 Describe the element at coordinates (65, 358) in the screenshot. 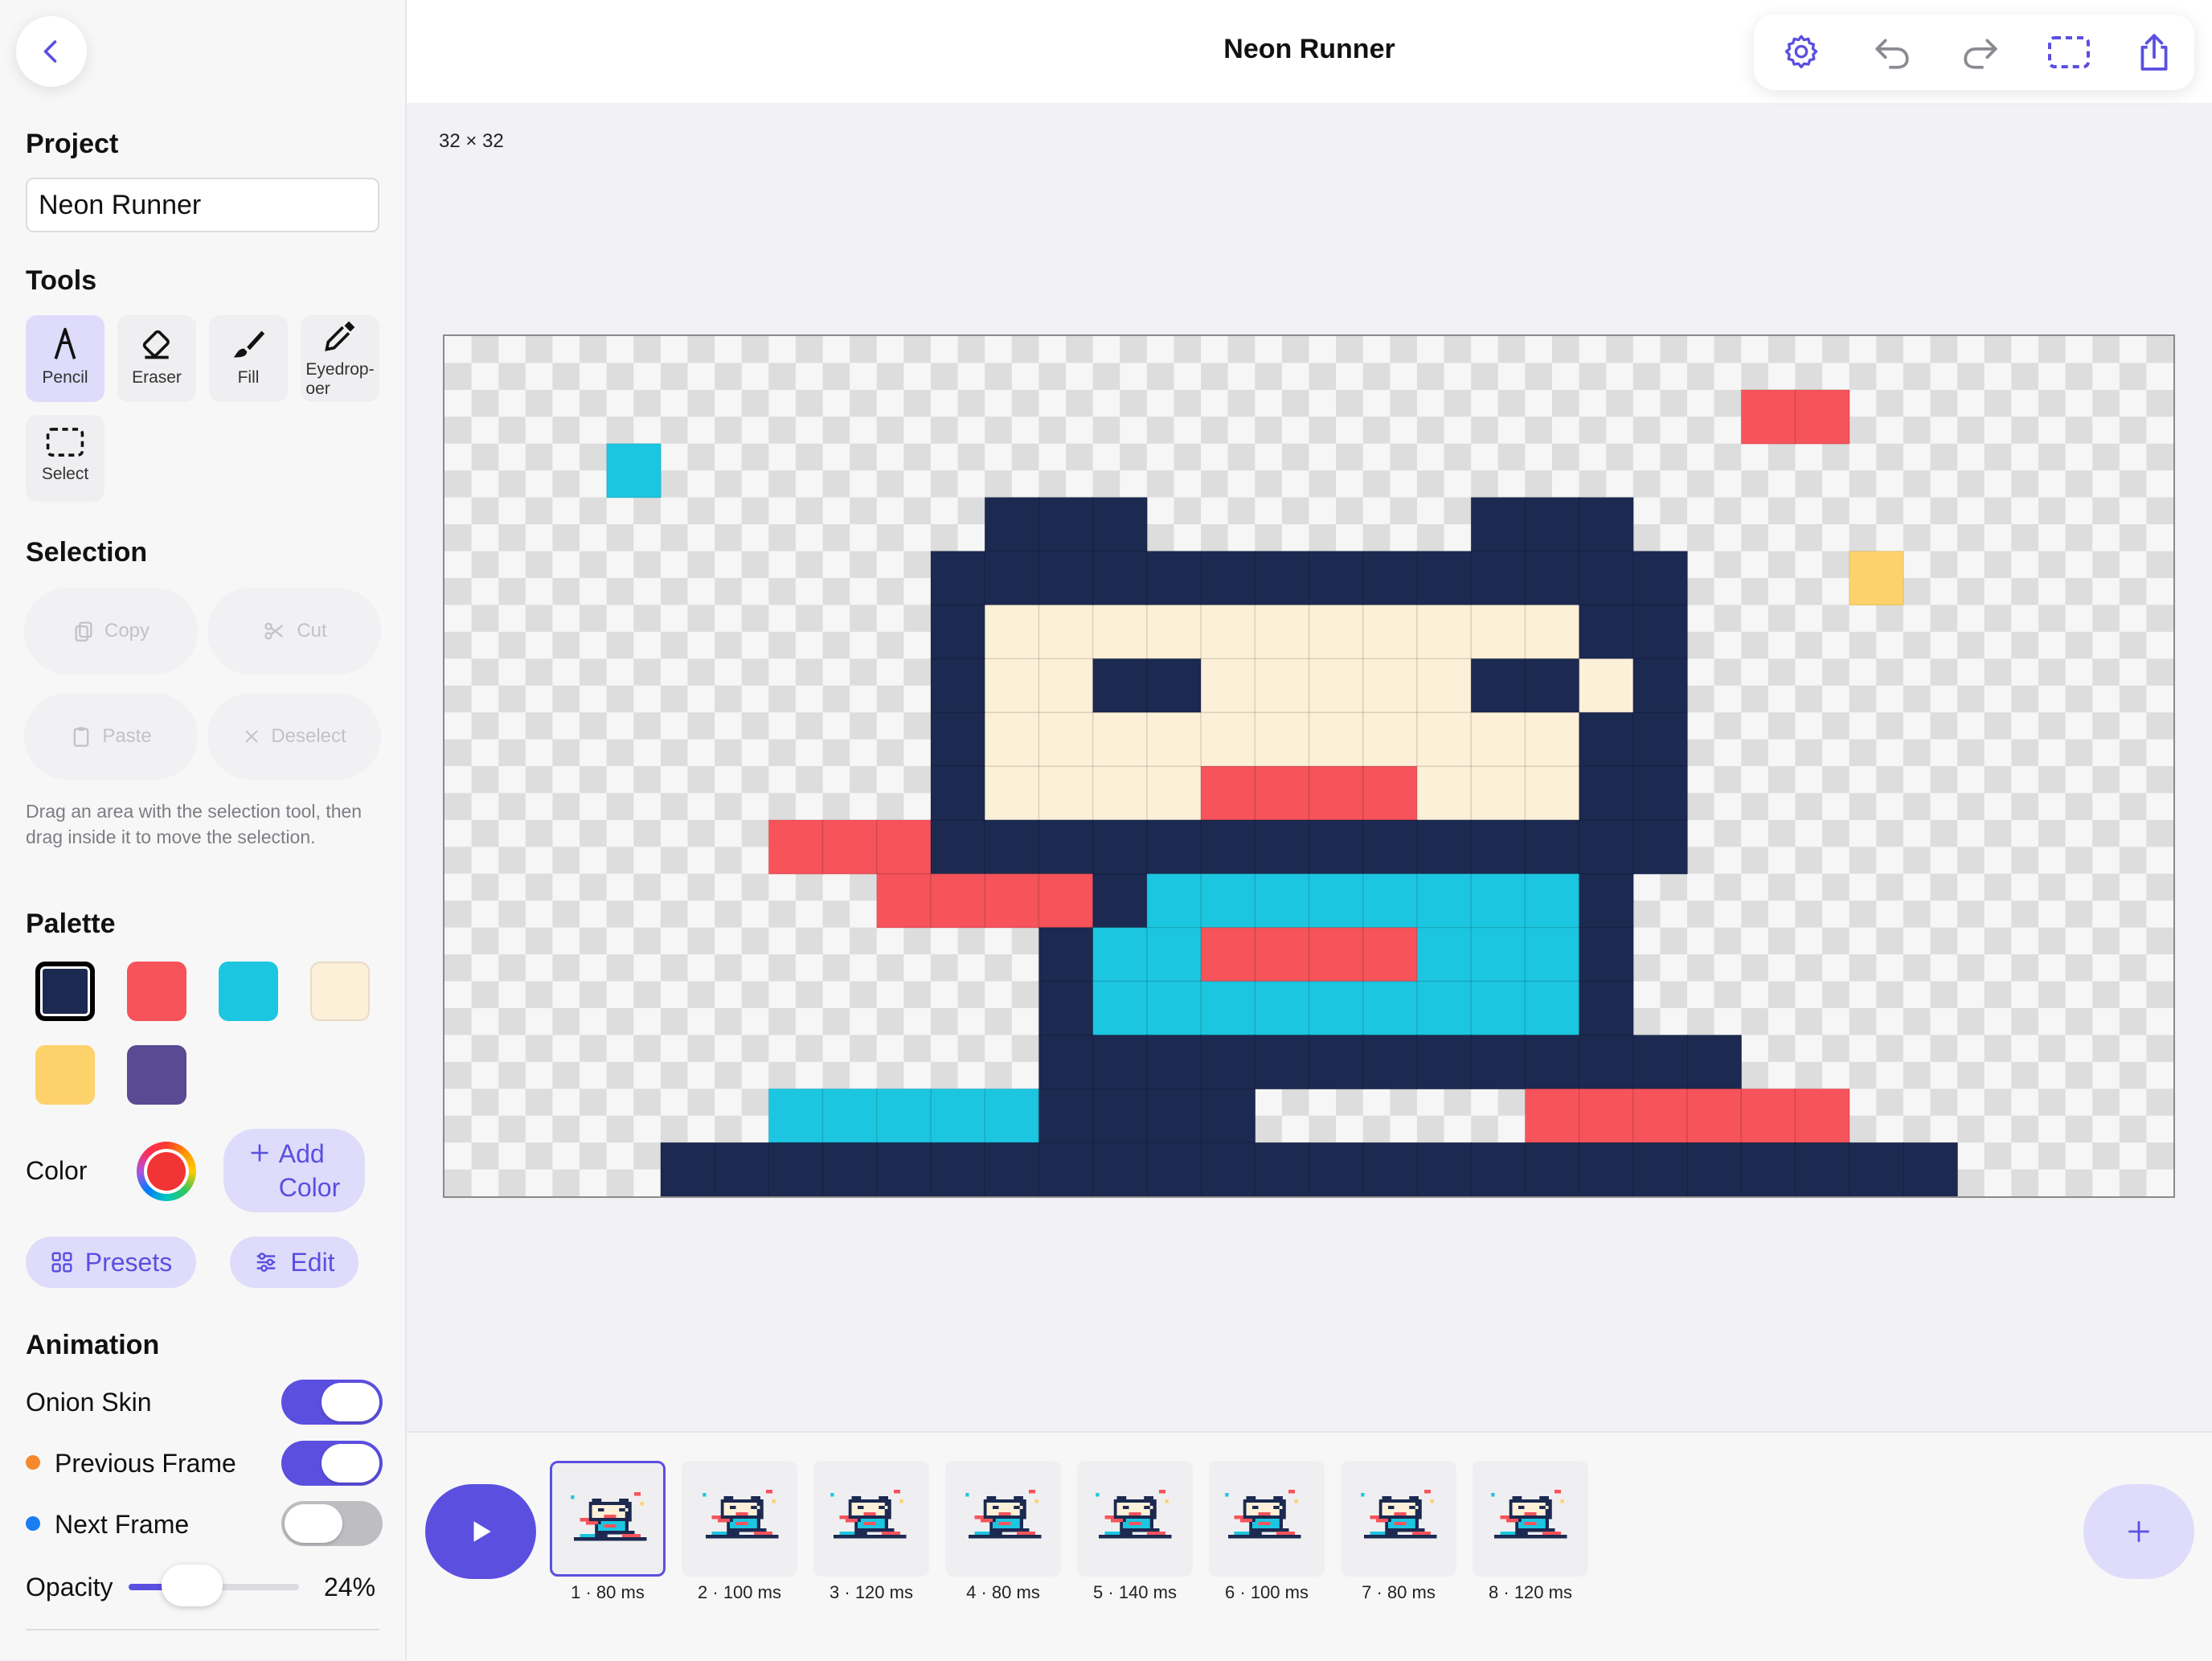

I see `tool-pencil: Pencil` at that location.